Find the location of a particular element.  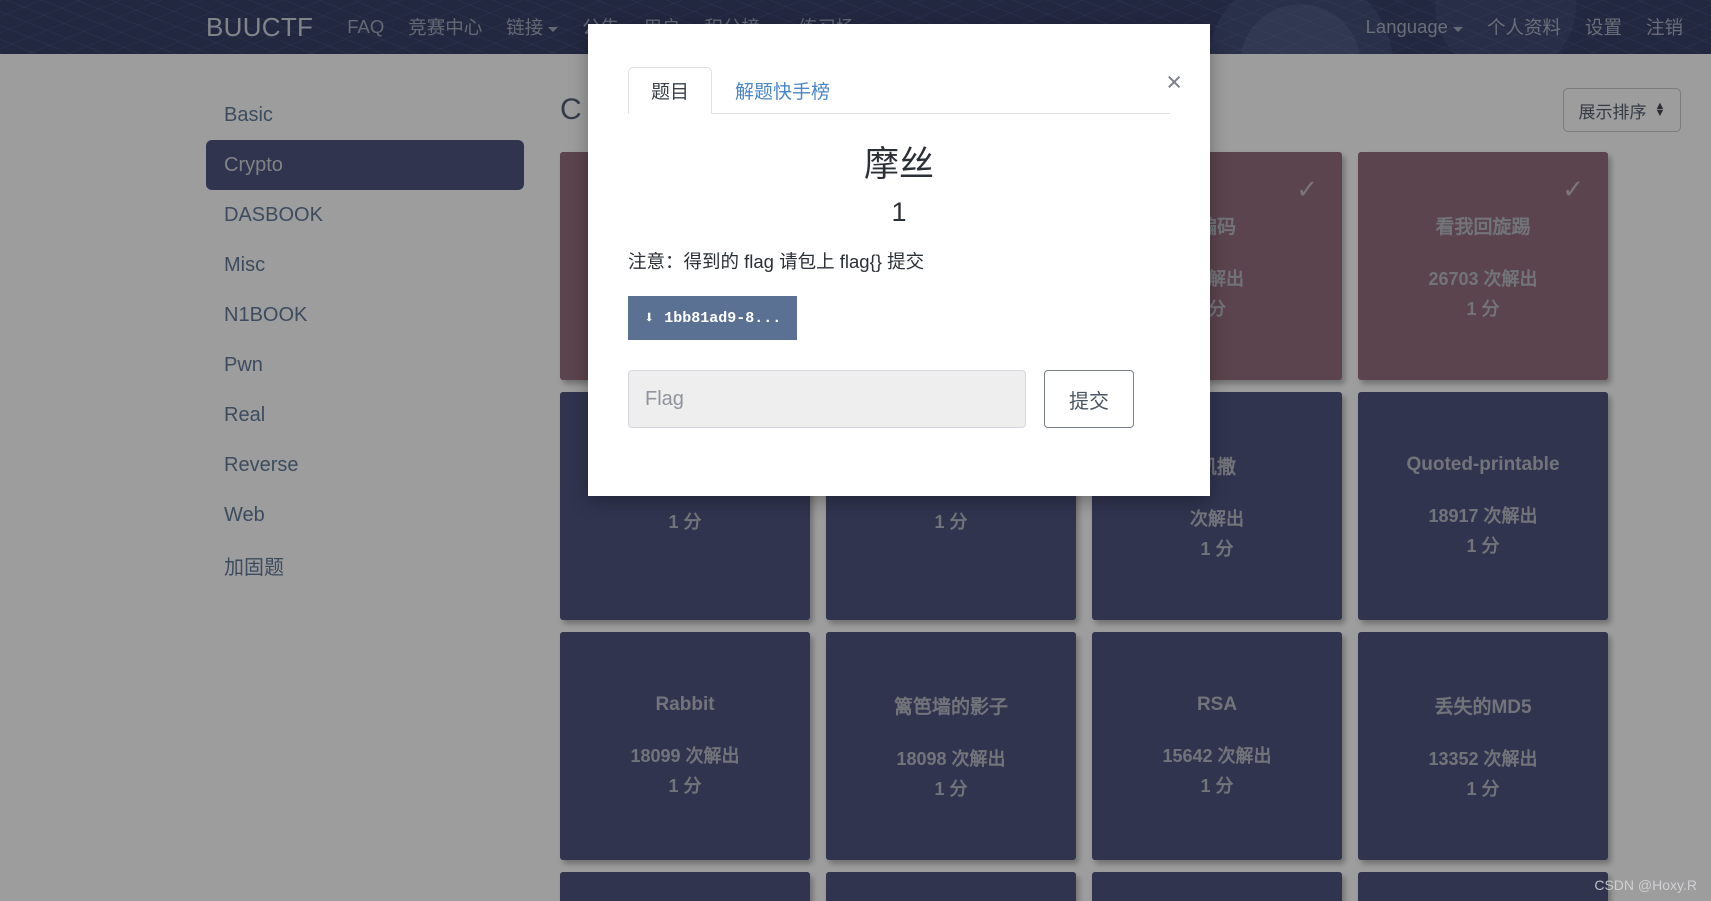

flag-submit-row: 提交 is located at coordinates (899, 399).